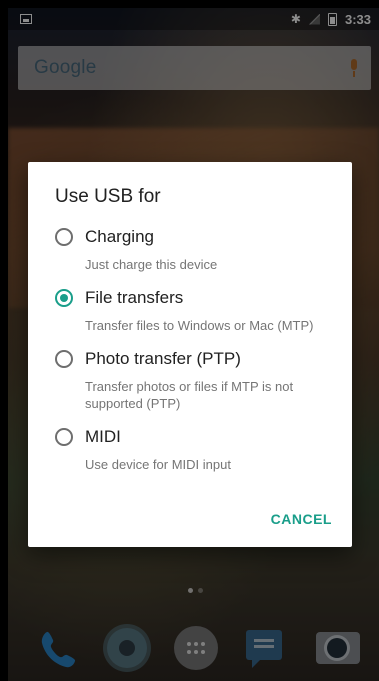 Image resolution: width=379 pixels, height=681 pixels. What do you see at coordinates (151, 264) in the screenshot?
I see `option-description: Just charge this device` at bounding box center [151, 264].